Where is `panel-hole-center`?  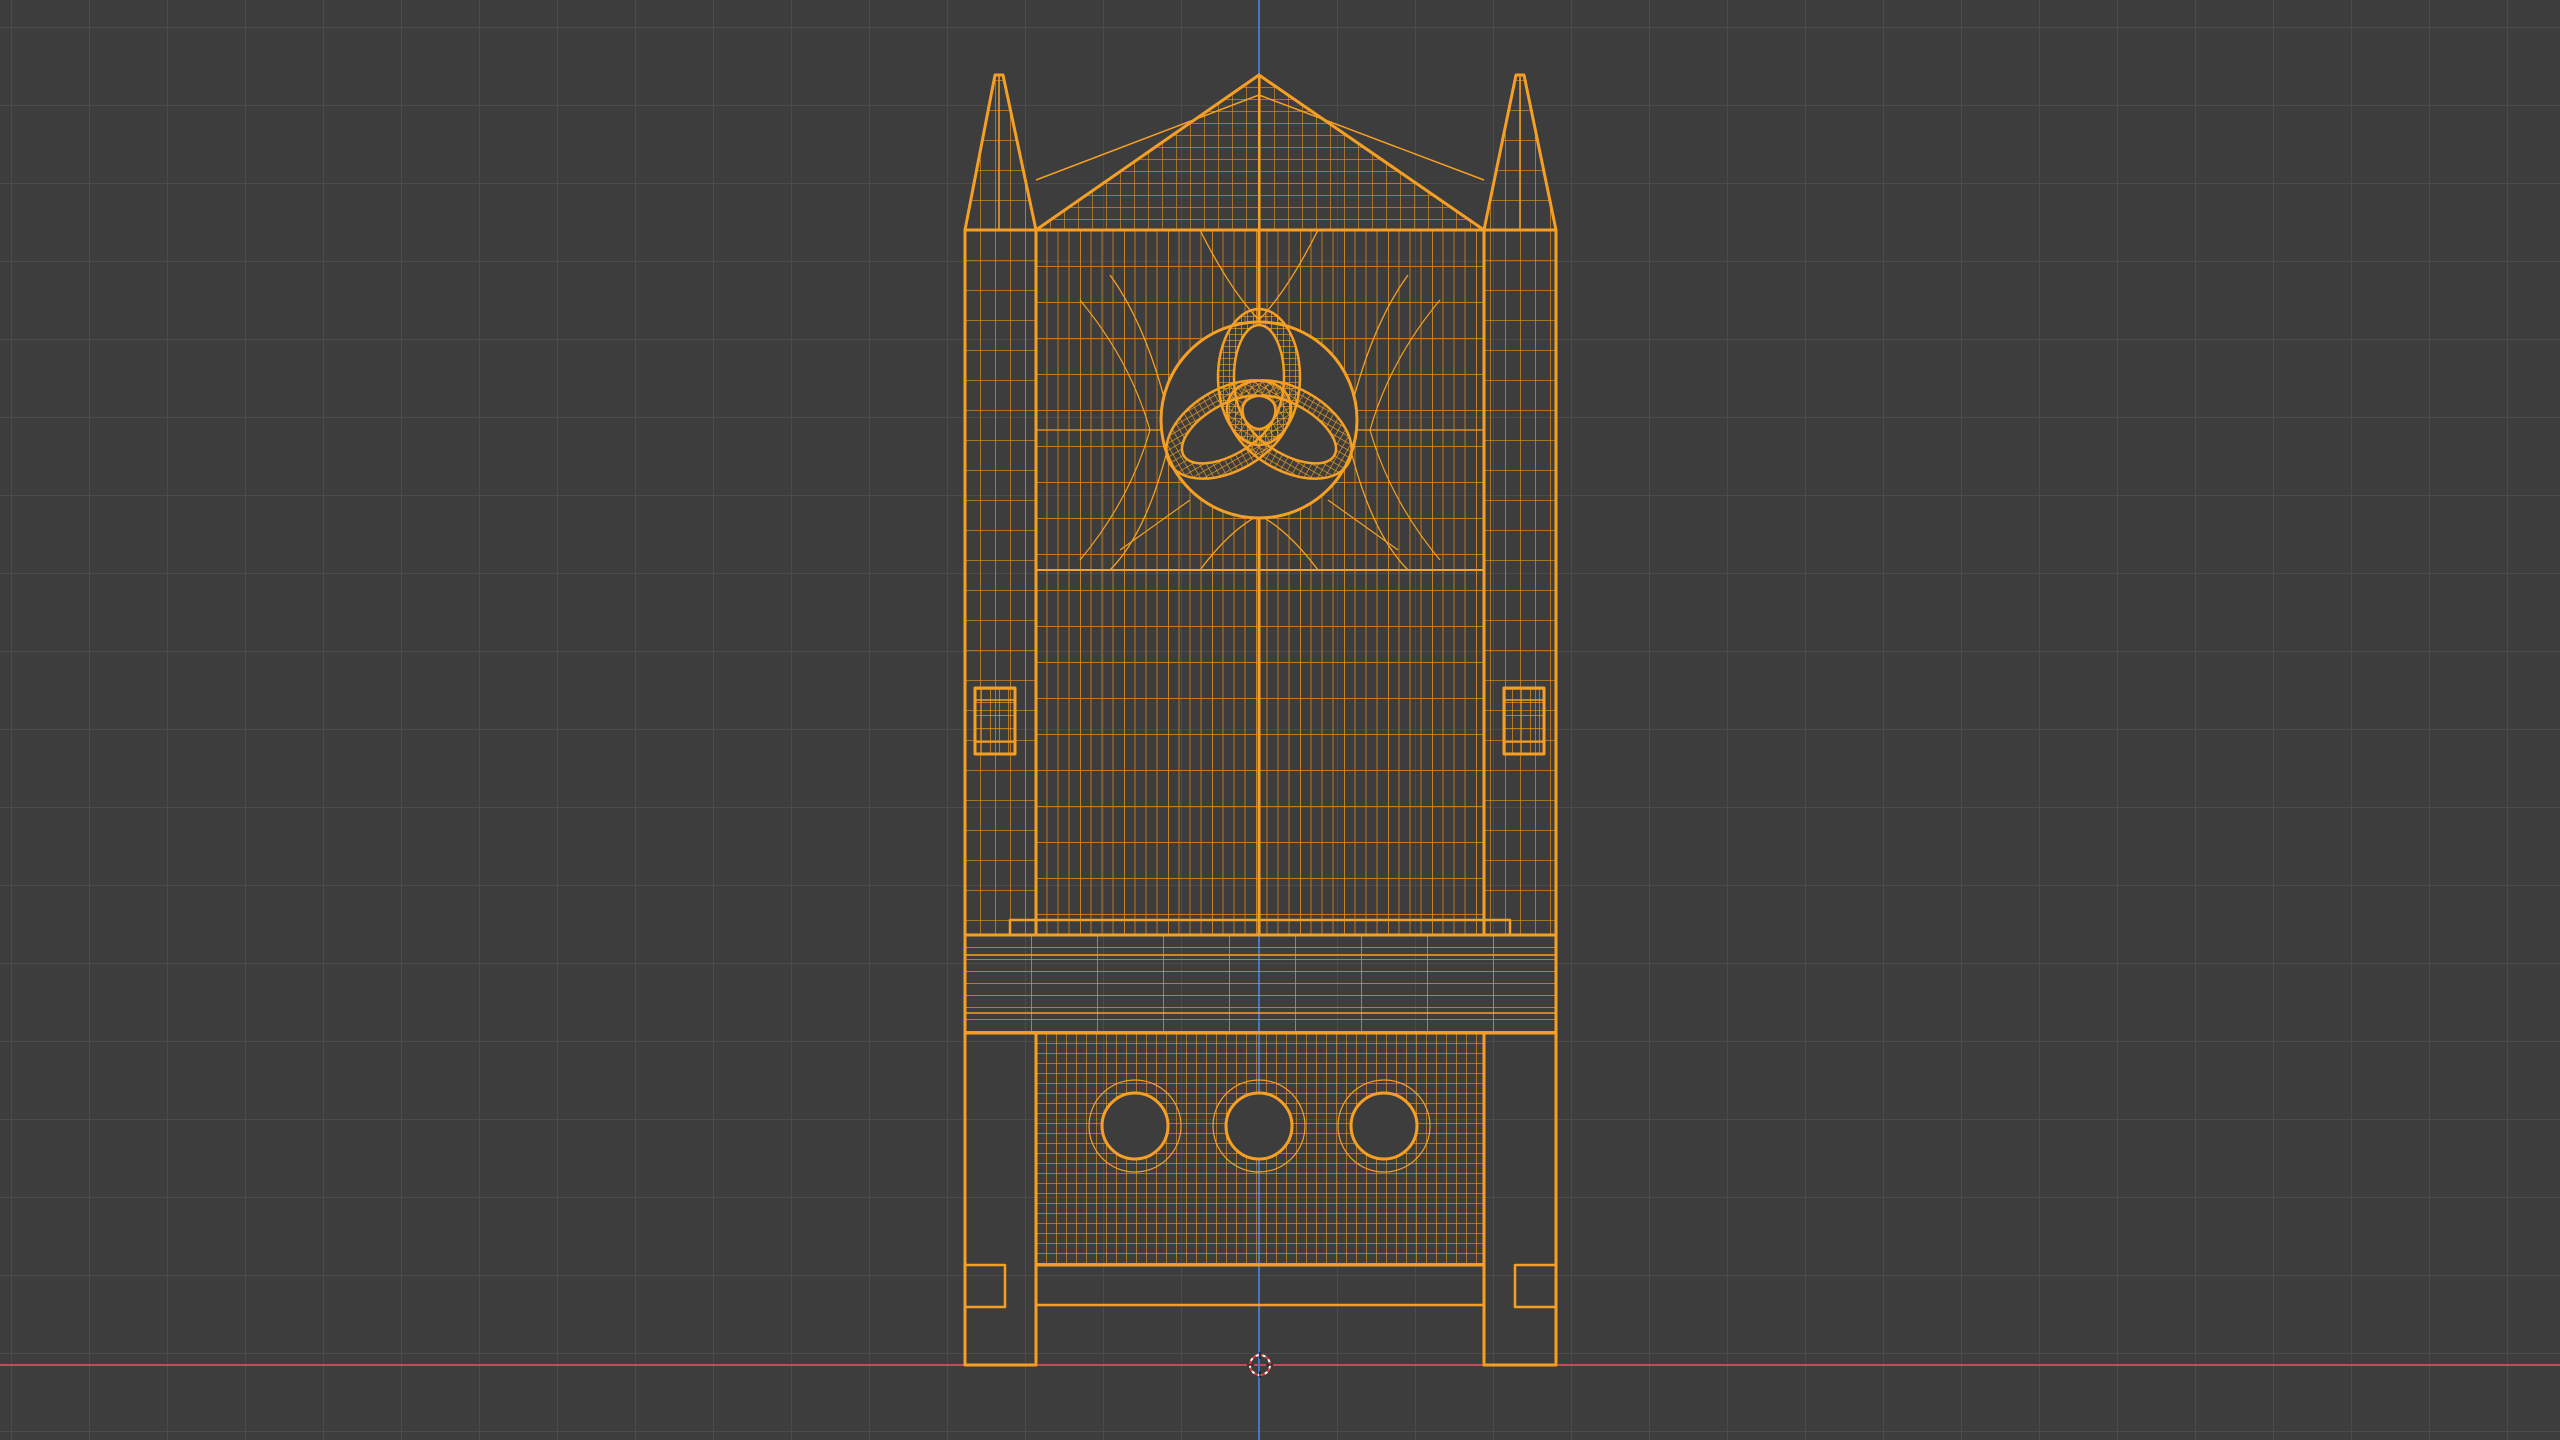 panel-hole-center is located at coordinates (1259, 1126).